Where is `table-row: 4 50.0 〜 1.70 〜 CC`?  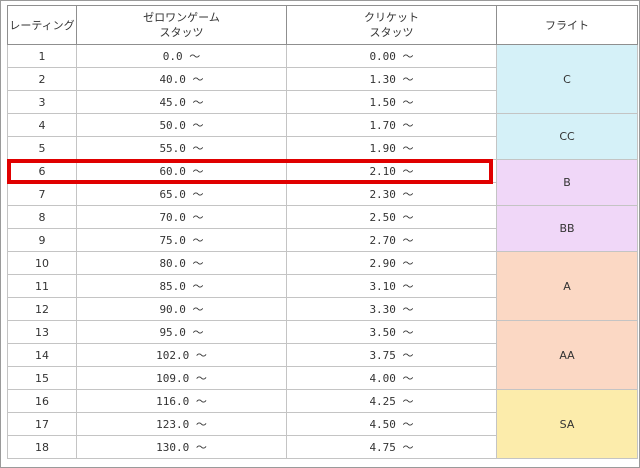
table-row: 4 50.0 〜 1.70 〜 CC is located at coordinates (322, 136).